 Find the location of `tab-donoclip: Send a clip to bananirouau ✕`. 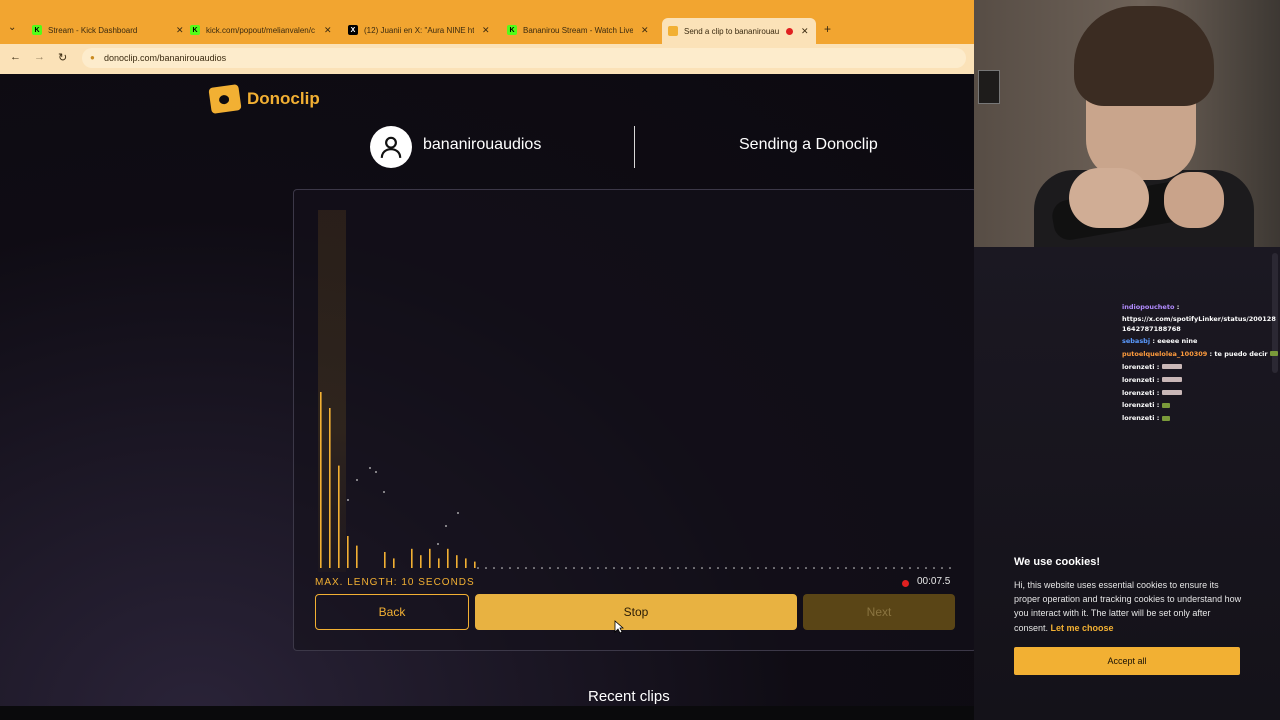

tab-donoclip: Send a clip to bananirouau ✕ is located at coordinates (739, 31).